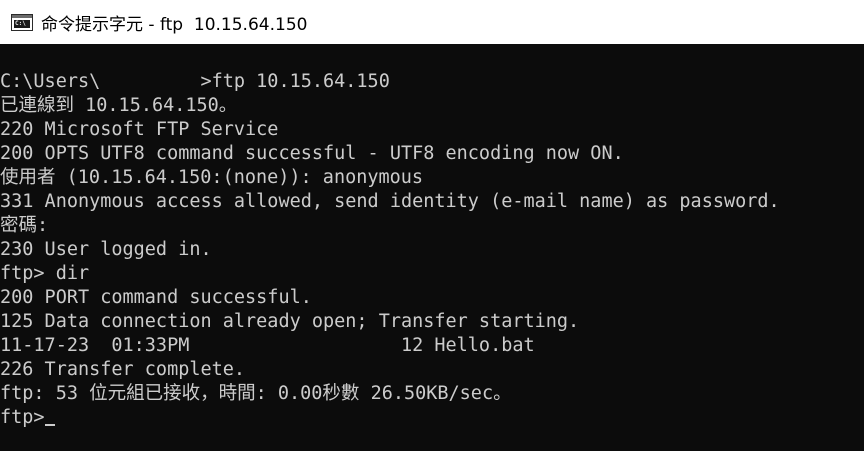  I want to click on console-line: 230 User logged in., so click(106, 249).